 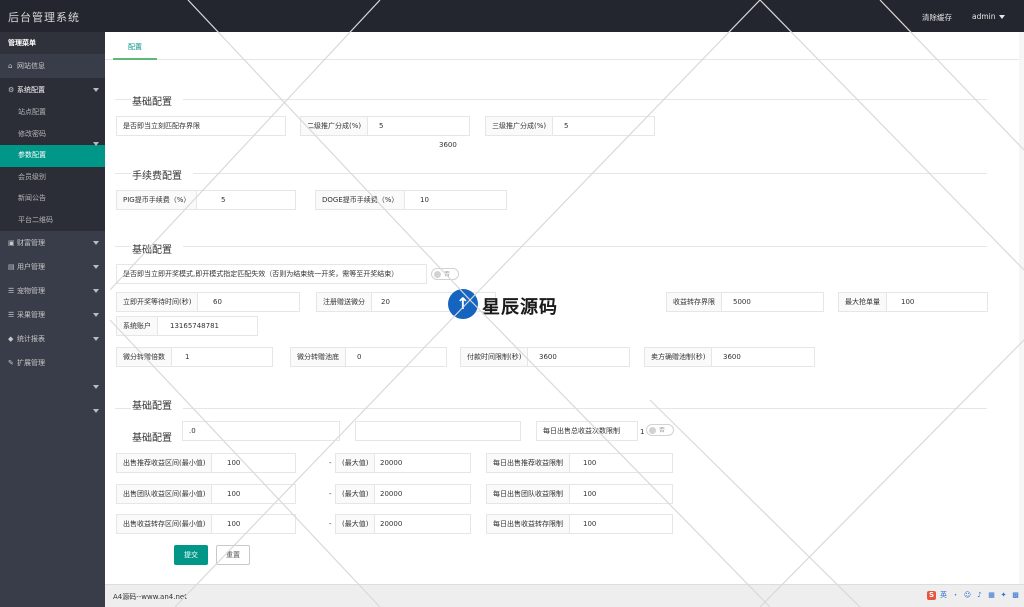 I want to click on vertical-scrollbar, so click(x=1021, y=308).